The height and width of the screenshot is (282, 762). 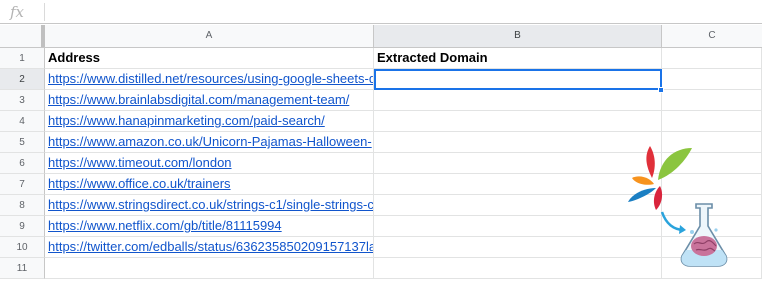 What do you see at coordinates (22, 121) in the screenshot?
I see `row-header-4: 4` at bounding box center [22, 121].